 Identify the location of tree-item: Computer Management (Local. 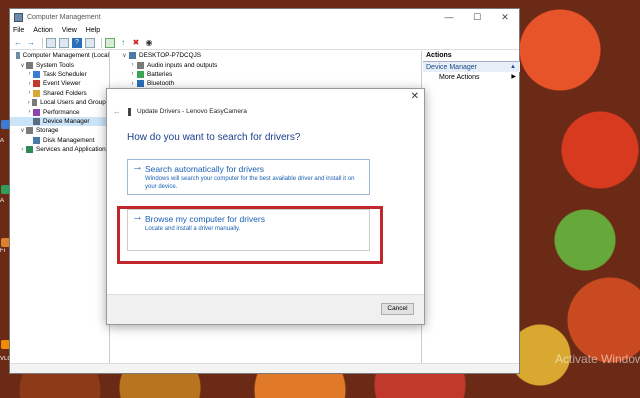
(59, 55).